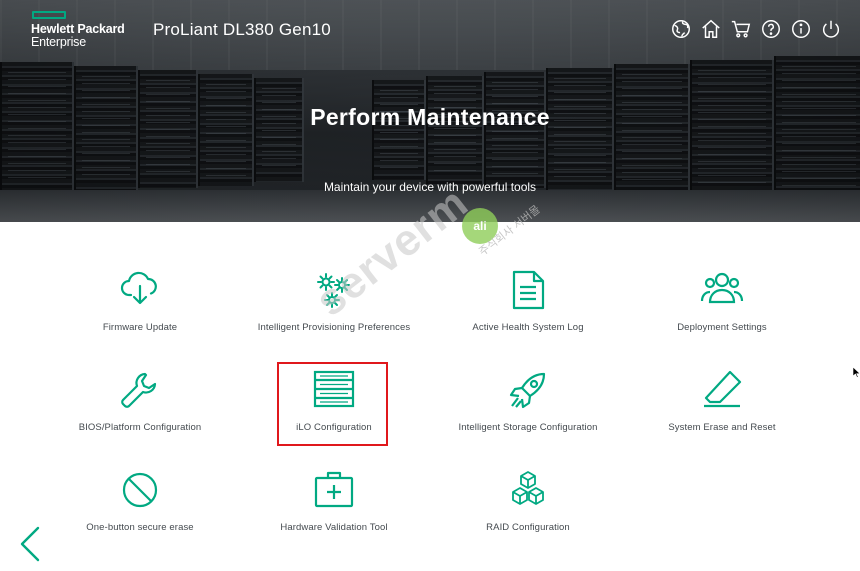 The height and width of the screenshot is (571, 860). I want to click on tile-firmware-update: Firmware Update, so click(140, 303).